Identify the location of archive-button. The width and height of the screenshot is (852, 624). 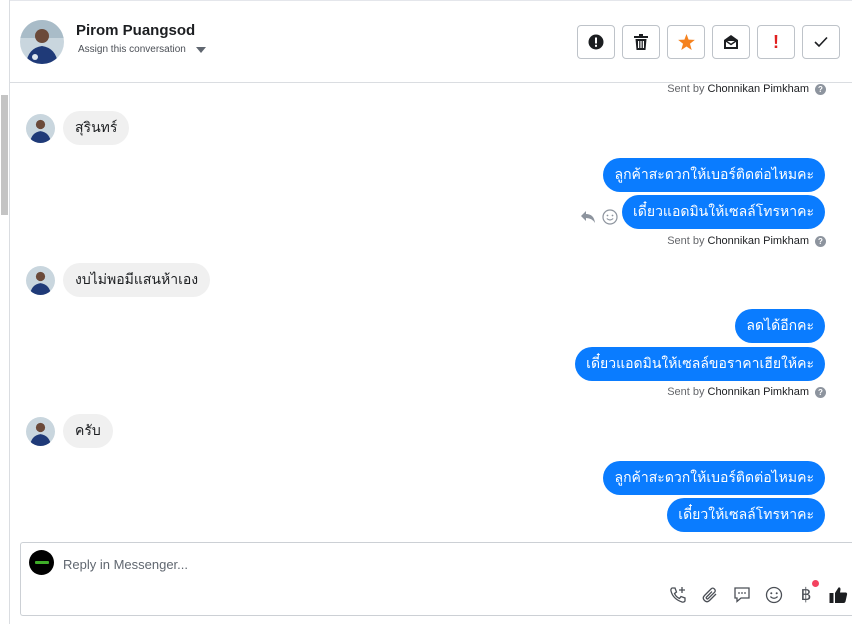
(731, 42).